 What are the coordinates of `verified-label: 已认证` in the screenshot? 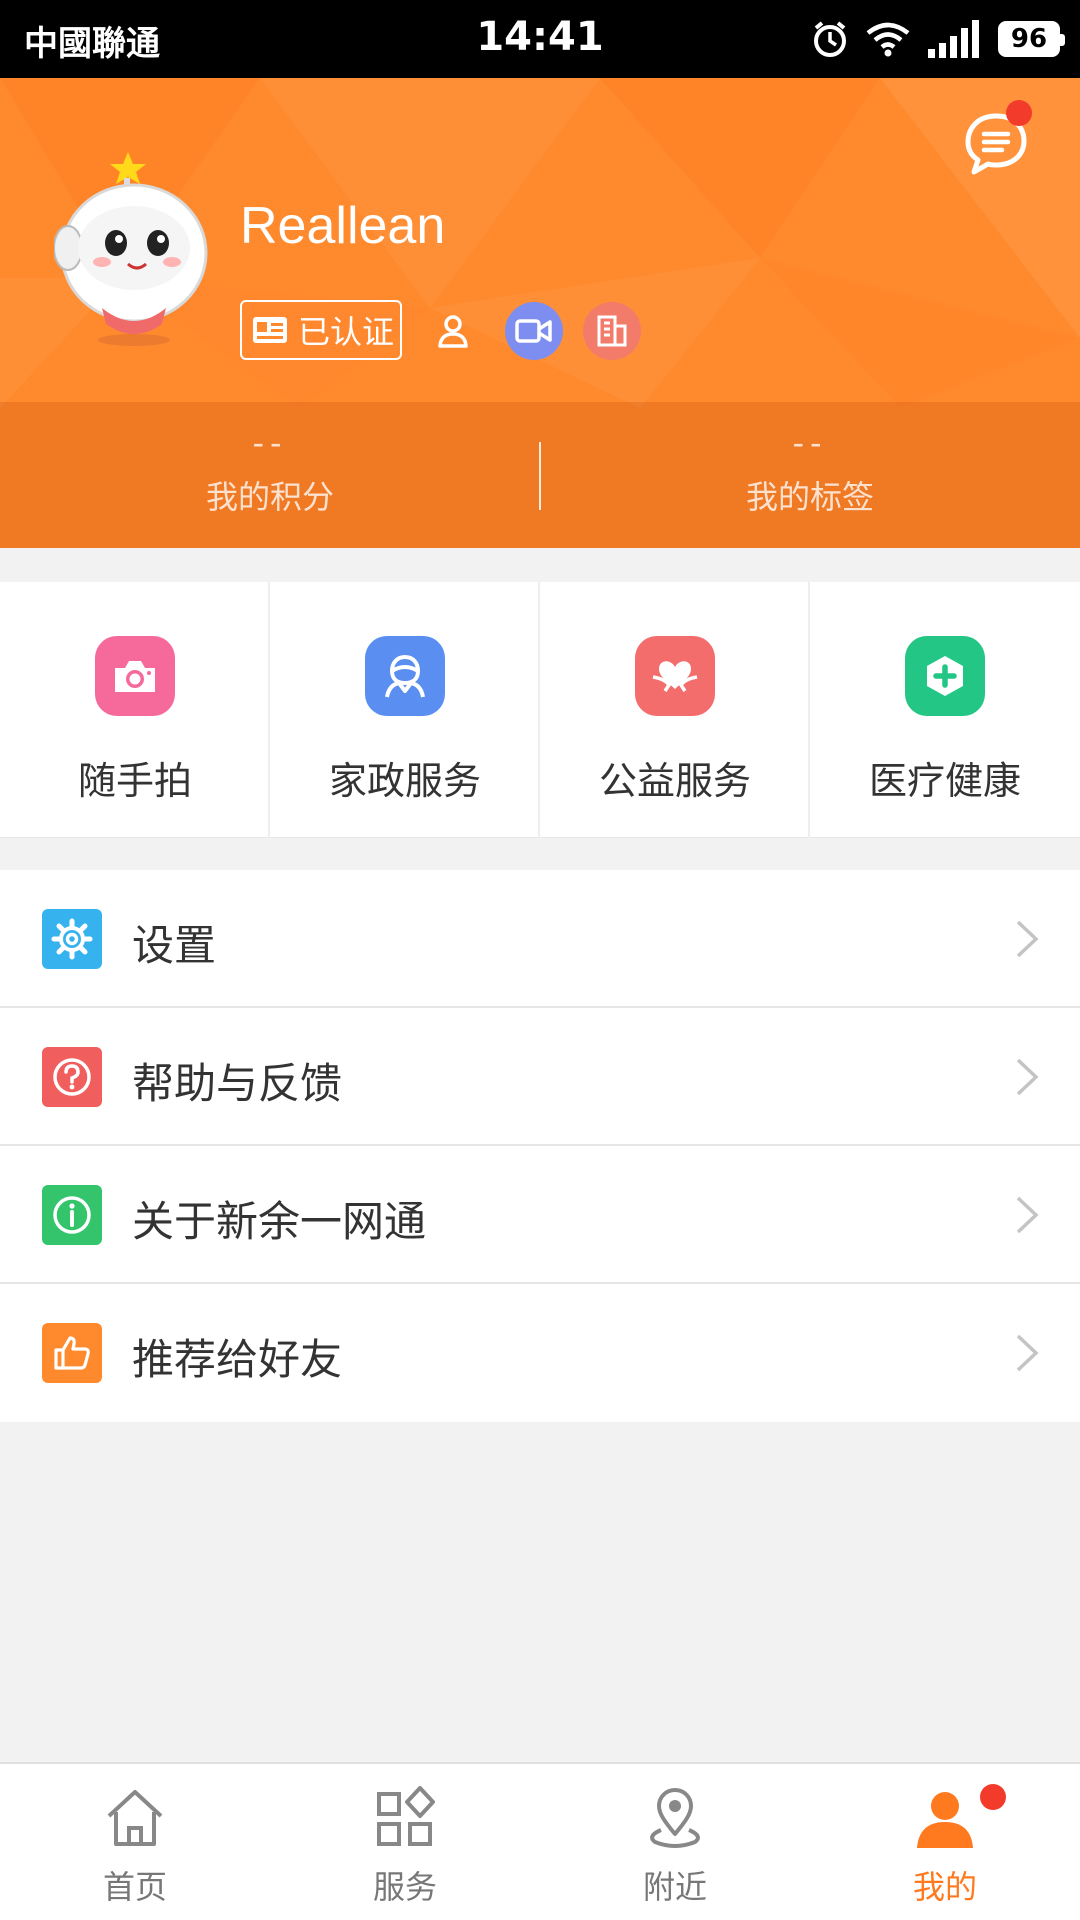 It's located at (346, 332).